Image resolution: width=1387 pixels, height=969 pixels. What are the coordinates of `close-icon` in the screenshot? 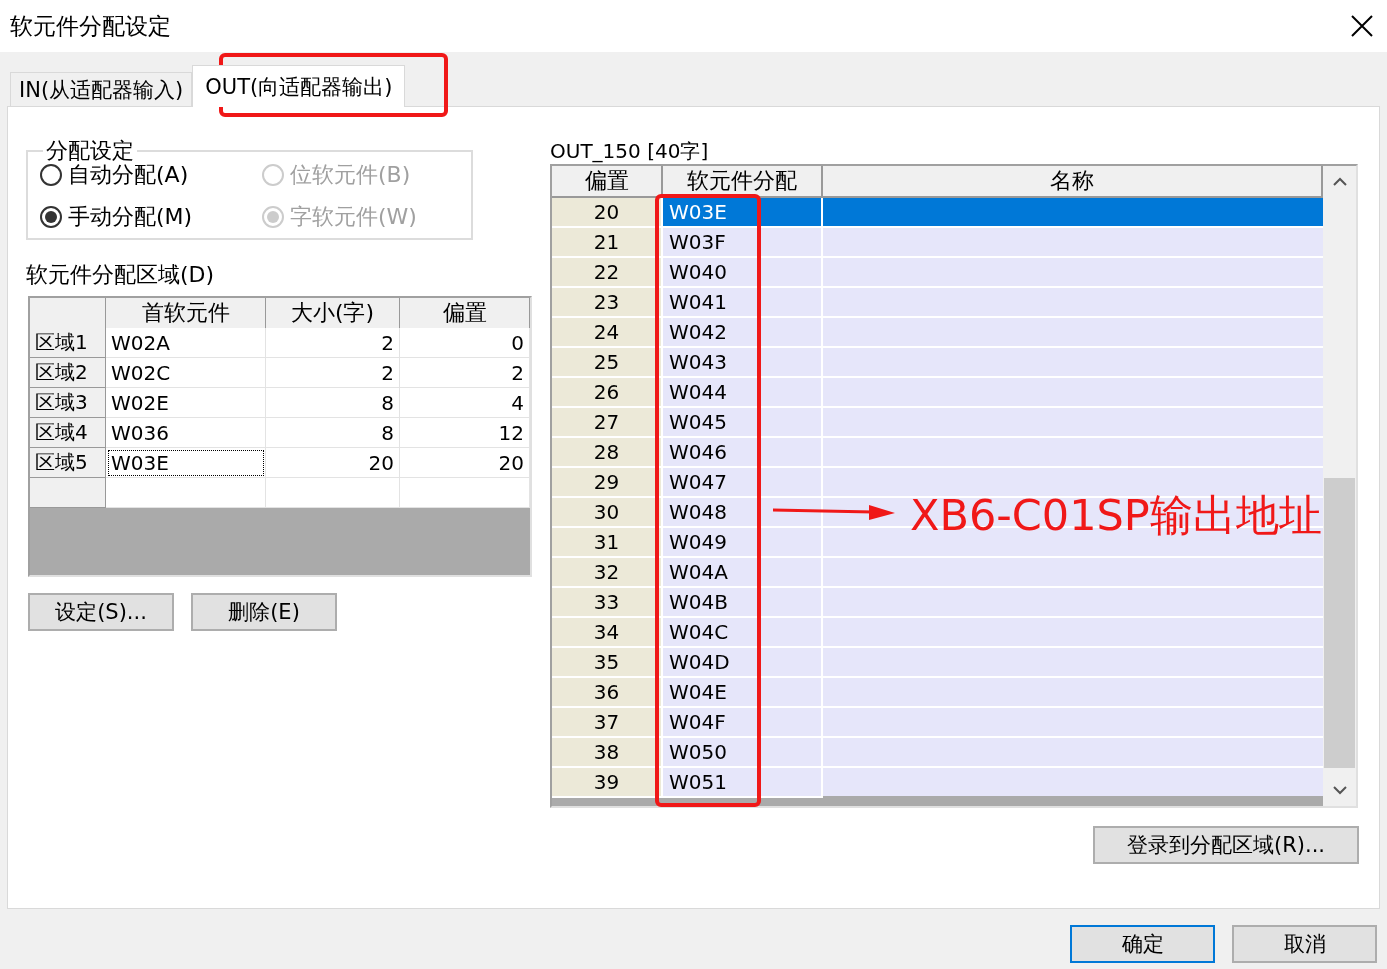 It's located at (1362, 26).